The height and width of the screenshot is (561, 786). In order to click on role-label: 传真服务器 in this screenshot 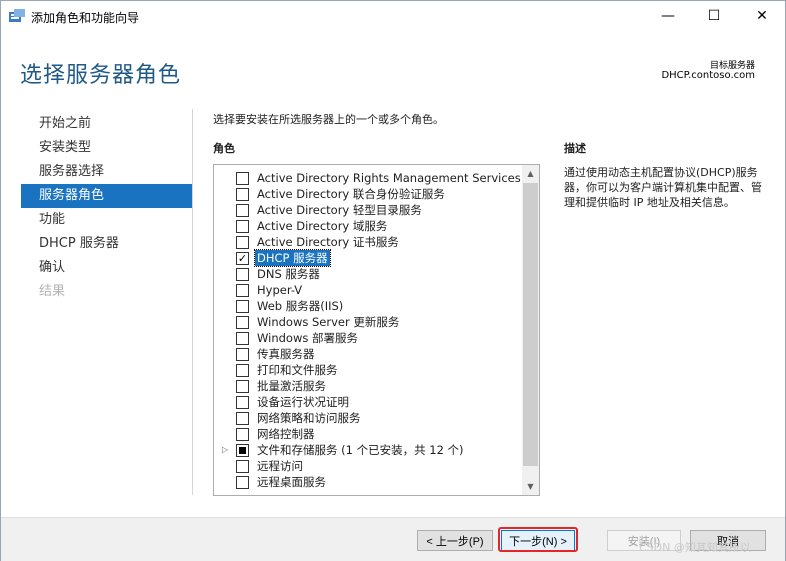, I will do `click(286, 354)`.